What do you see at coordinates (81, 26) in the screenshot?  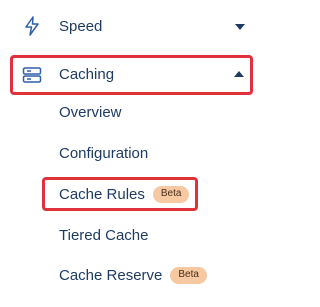 I see `sidebar-item-label: Speed` at bounding box center [81, 26].